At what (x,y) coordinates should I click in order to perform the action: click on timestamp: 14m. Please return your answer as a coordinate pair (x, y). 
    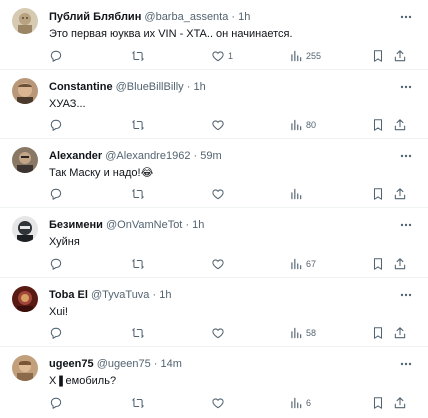
    Looking at the image, I should click on (171, 364).